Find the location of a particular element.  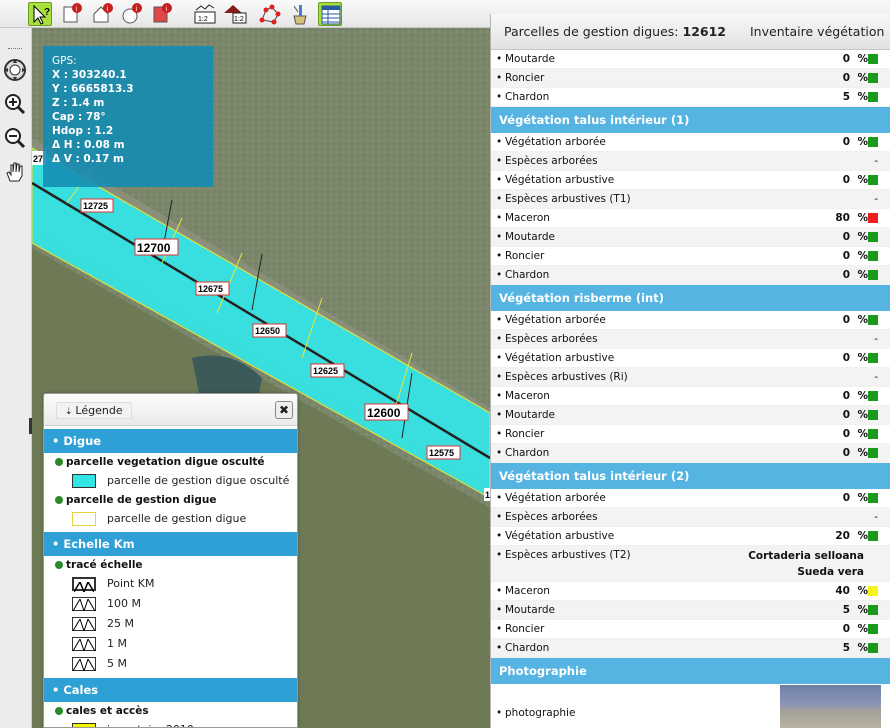

info-3-button: i is located at coordinates (132, 14).